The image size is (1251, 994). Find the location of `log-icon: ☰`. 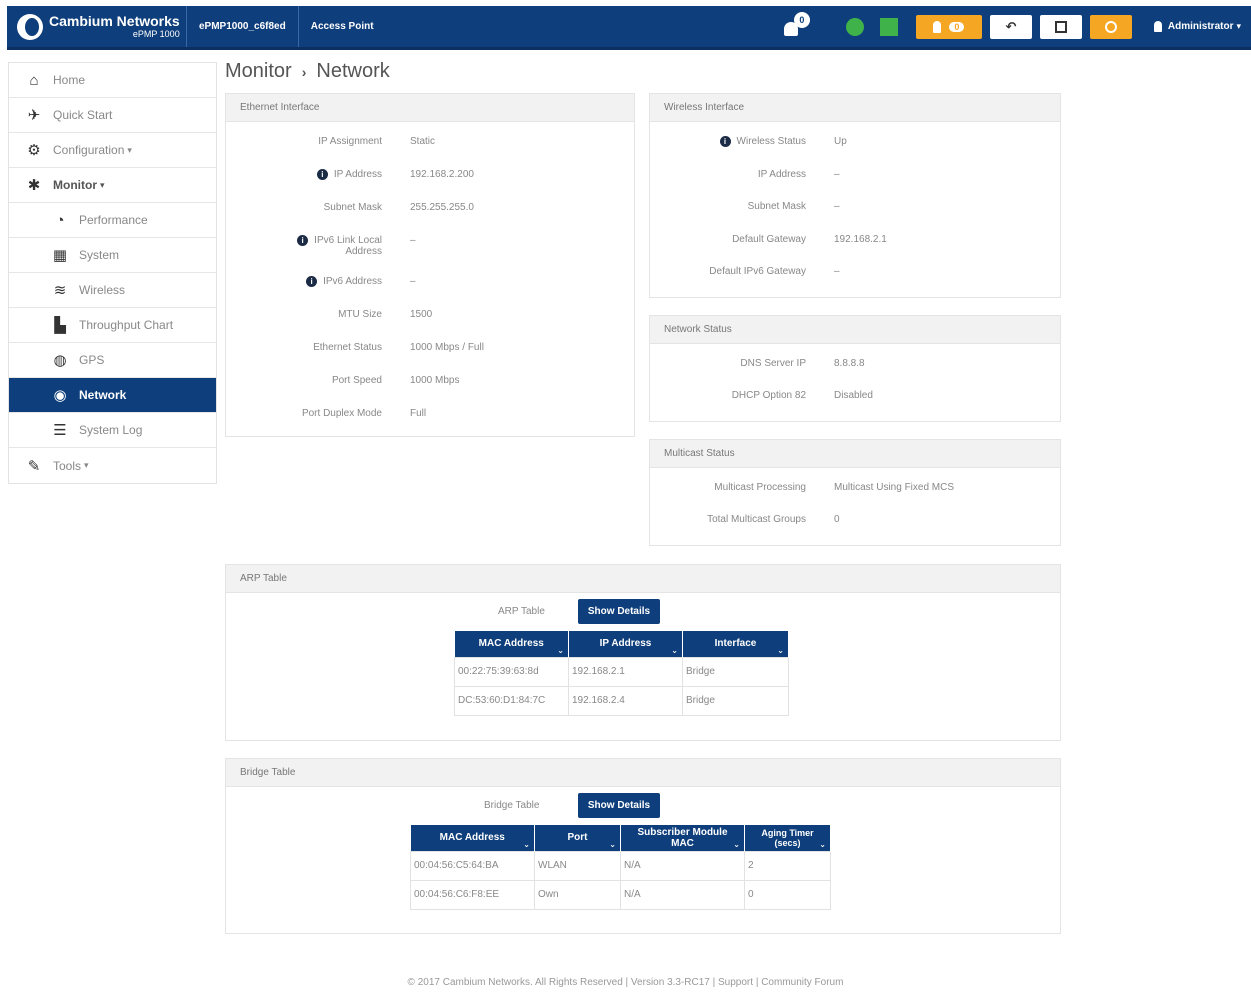

log-icon: ☰ is located at coordinates (60, 430).